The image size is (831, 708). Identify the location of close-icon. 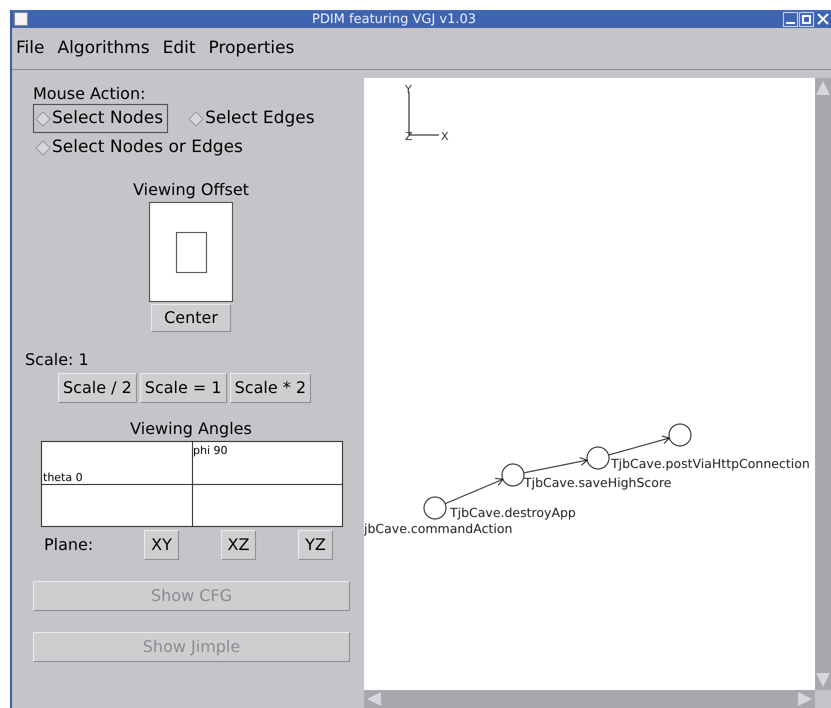
(822, 19).